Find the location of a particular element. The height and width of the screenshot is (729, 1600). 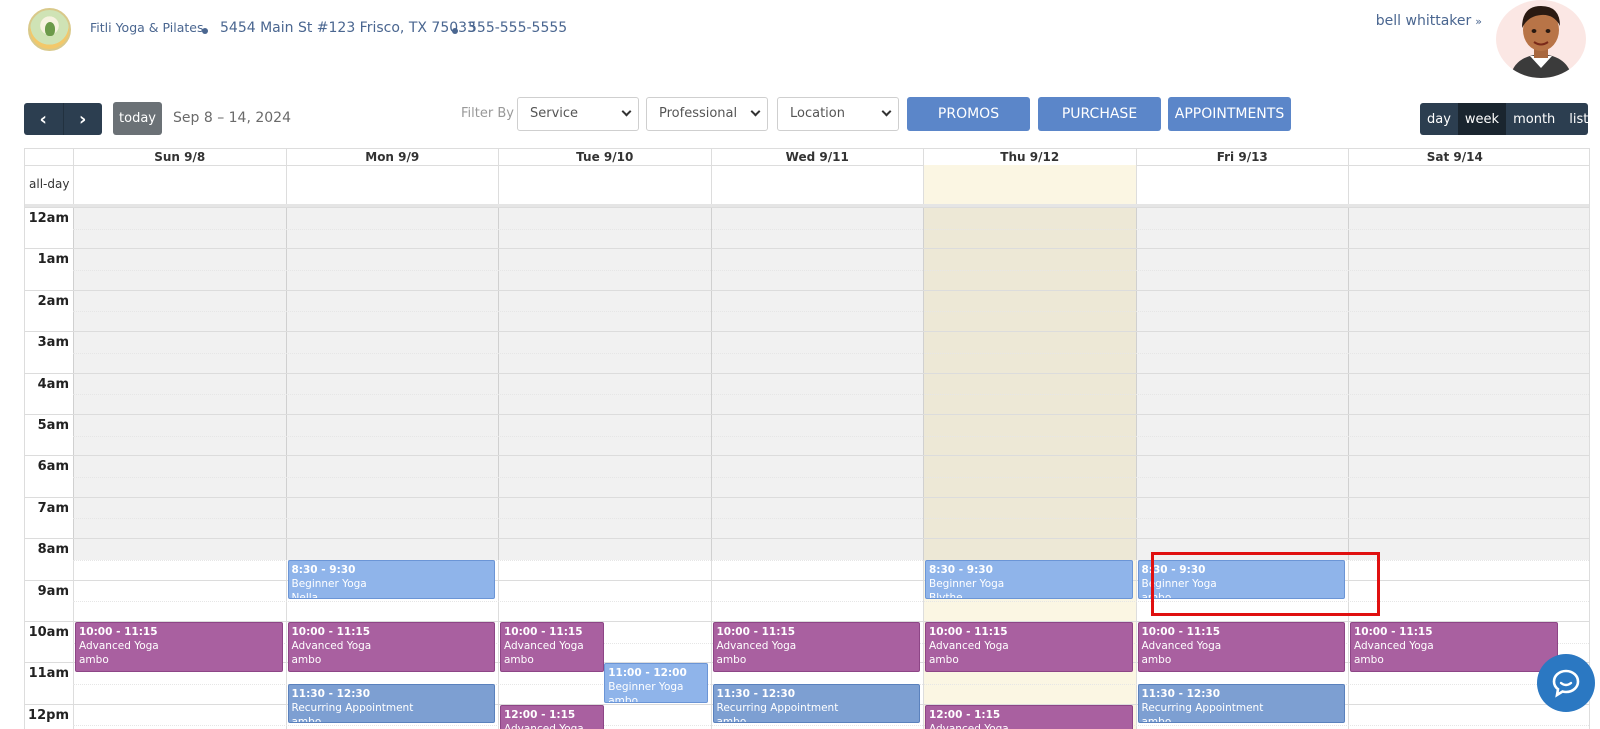

hour-label: 9am is located at coordinates (53, 591).